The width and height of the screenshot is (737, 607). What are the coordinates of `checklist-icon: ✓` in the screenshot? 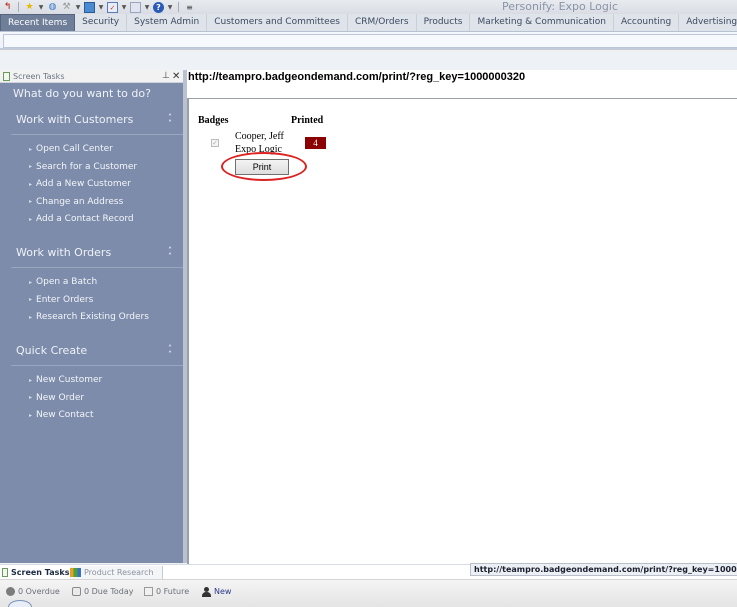 It's located at (112, 7).